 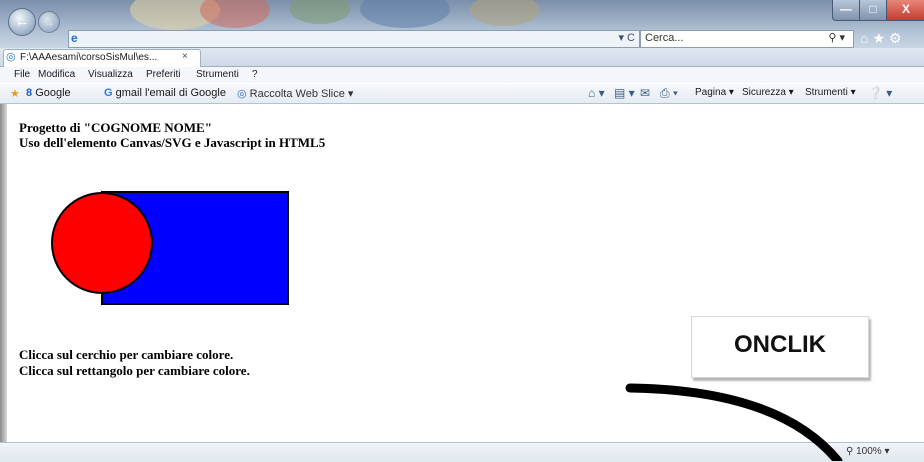 I want to click on shapes-svg, so click(x=170, y=248).